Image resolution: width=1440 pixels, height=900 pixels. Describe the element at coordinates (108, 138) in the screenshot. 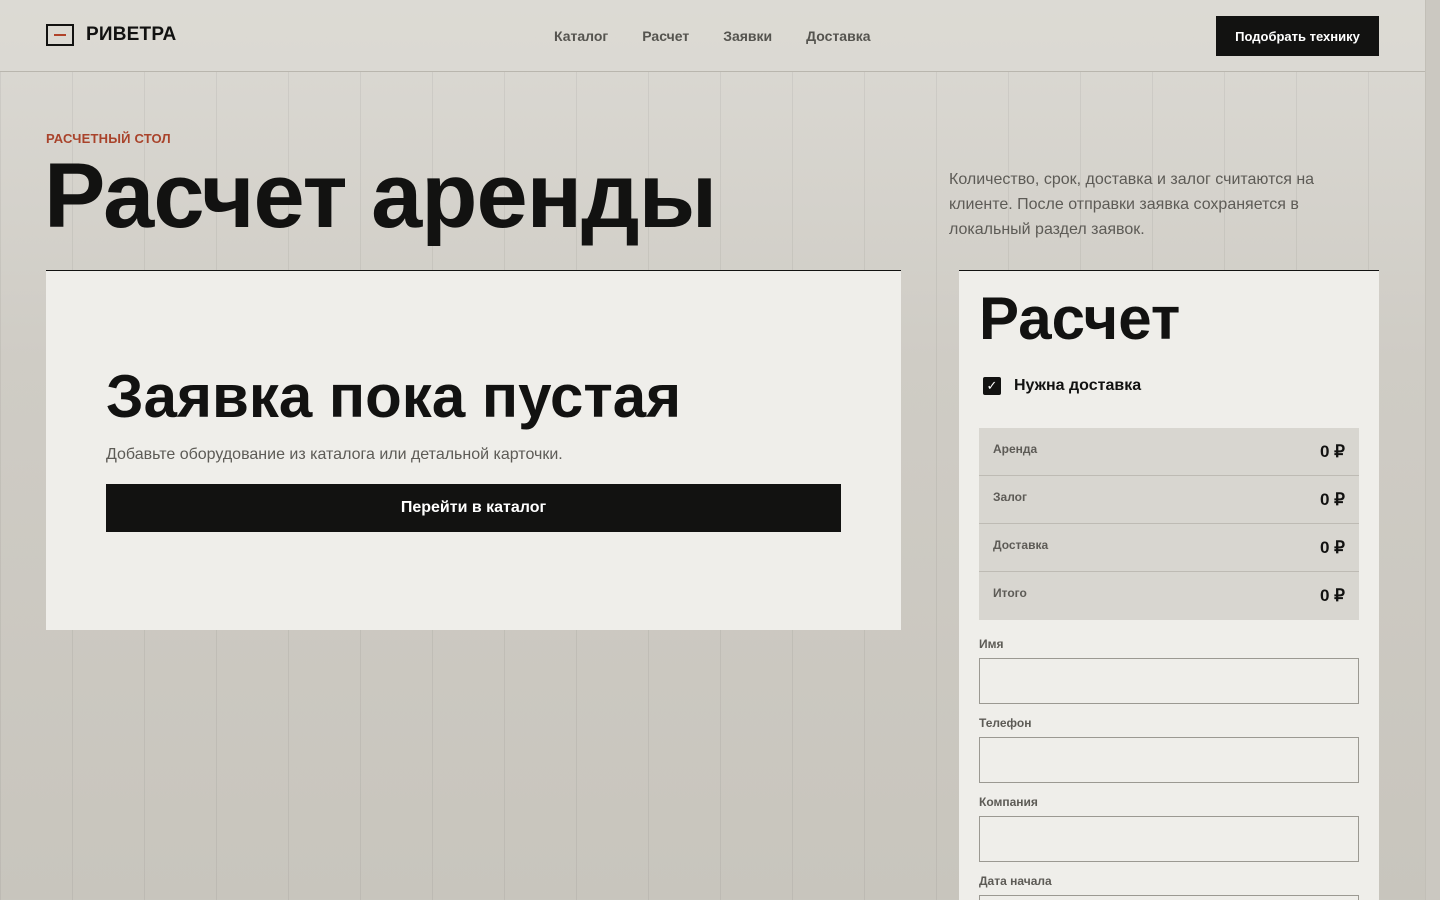

I see `section-eyebrow: РАСЧЕТНЫЙ СТОЛ` at that location.